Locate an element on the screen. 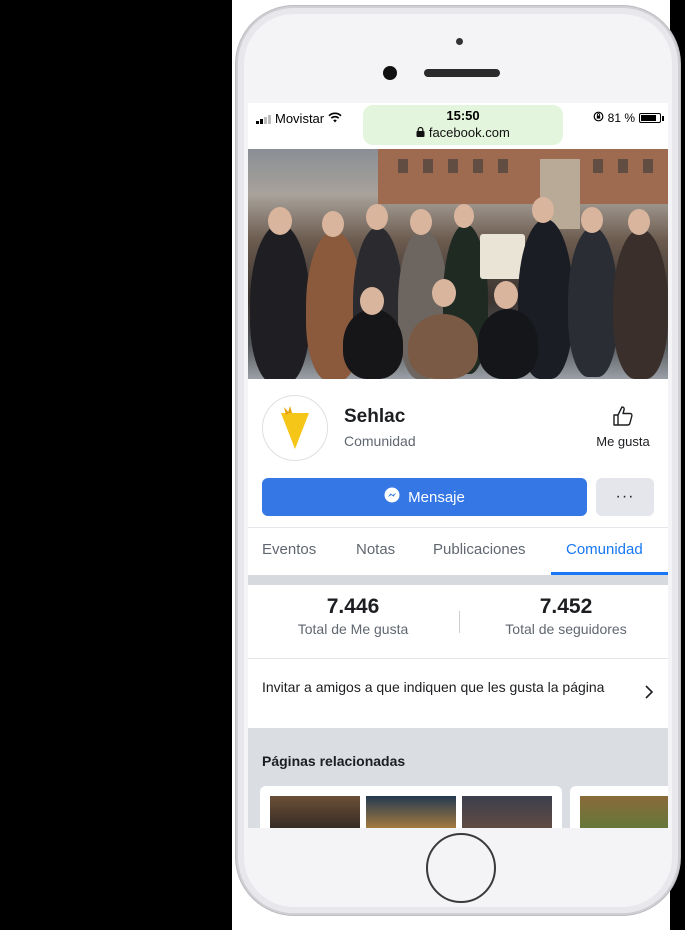 Image resolution: width=685 pixels, height=930 pixels. clock: 15:50 is located at coordinates (463, 115).